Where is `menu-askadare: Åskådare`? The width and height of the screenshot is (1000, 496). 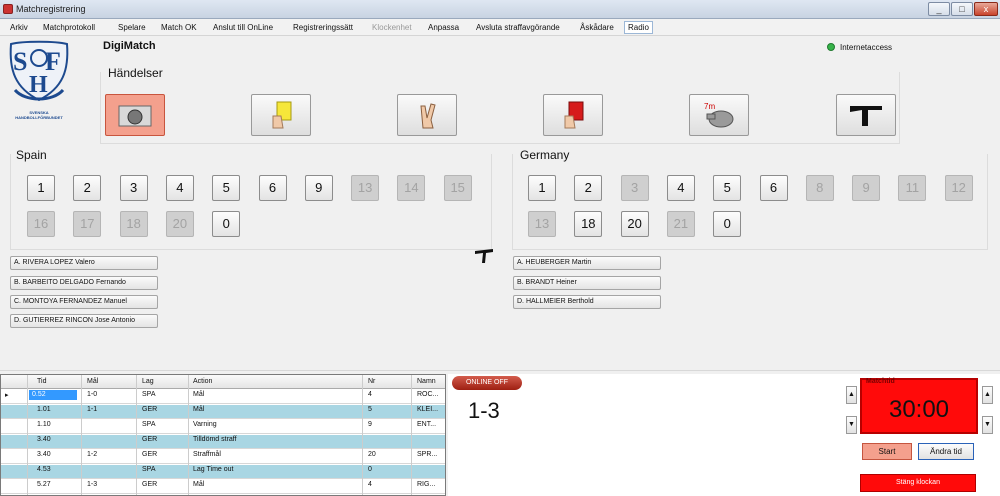
menu-askadare: Åskådare is located at coordinates (597, 27).